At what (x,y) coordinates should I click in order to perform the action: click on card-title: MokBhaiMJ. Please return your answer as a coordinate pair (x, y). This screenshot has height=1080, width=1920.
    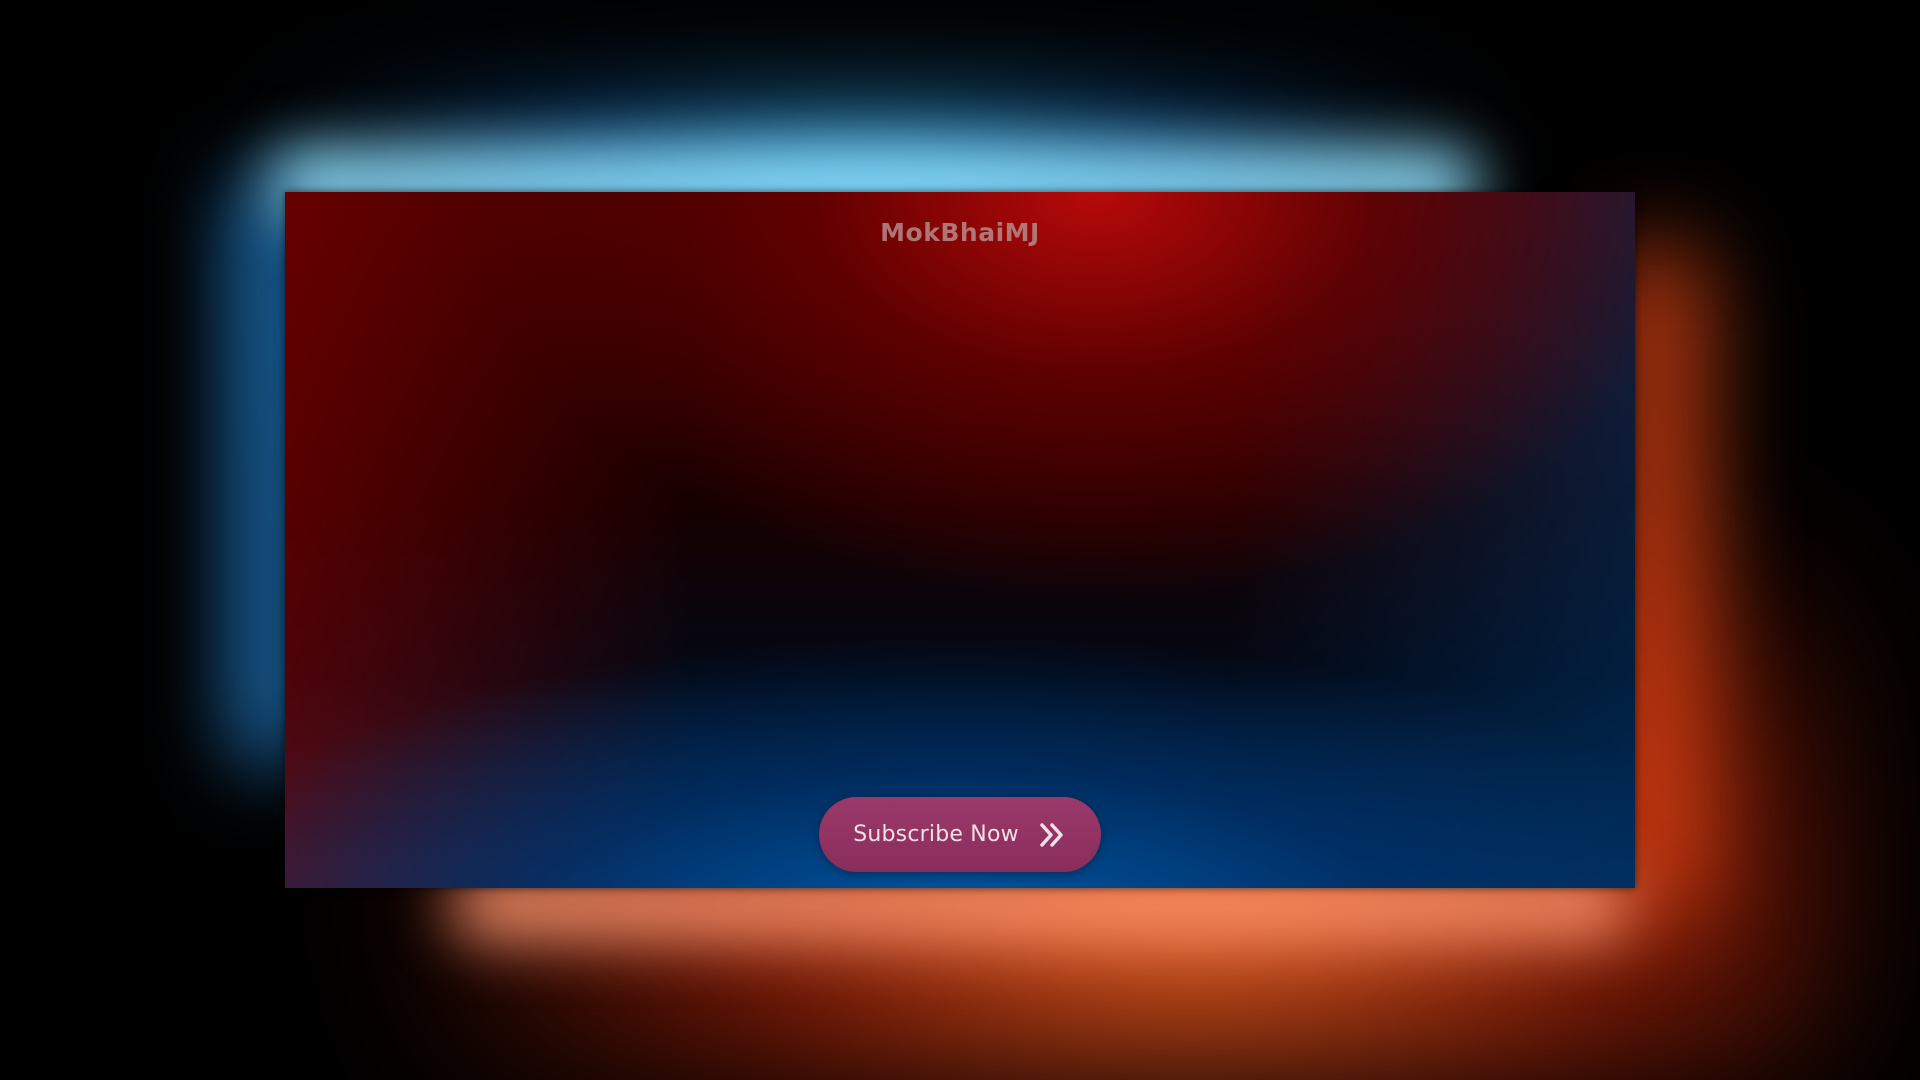
    Looking at the image, I should click on (960, 232).